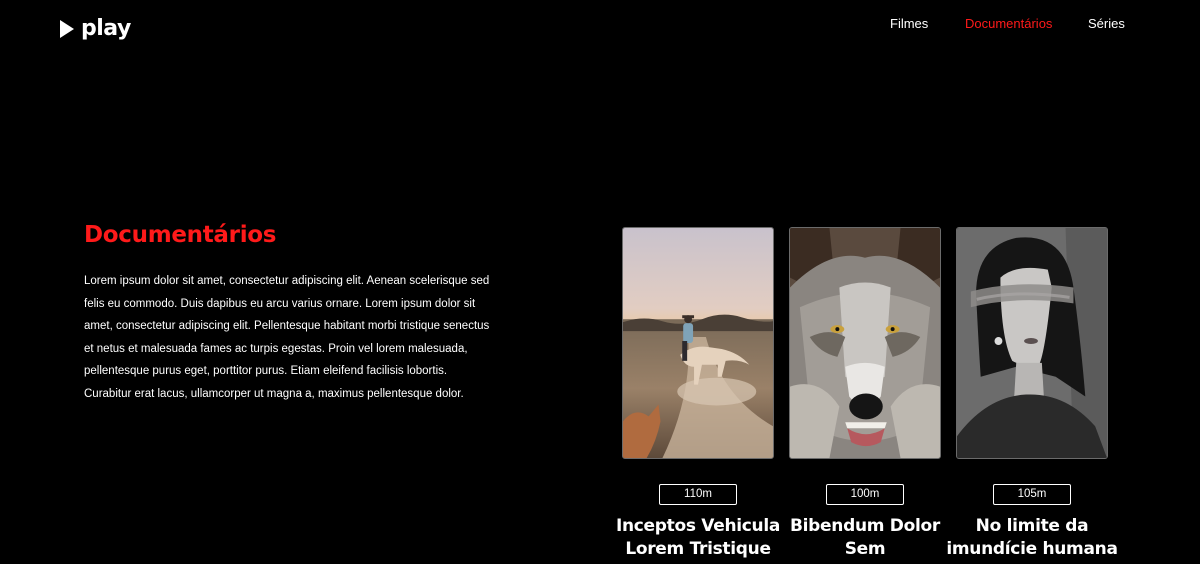  What do you see at coordinates (698, 343) in the screenshot?
I see `cowboy-on-horse-image` at bounding box center [698, 343].